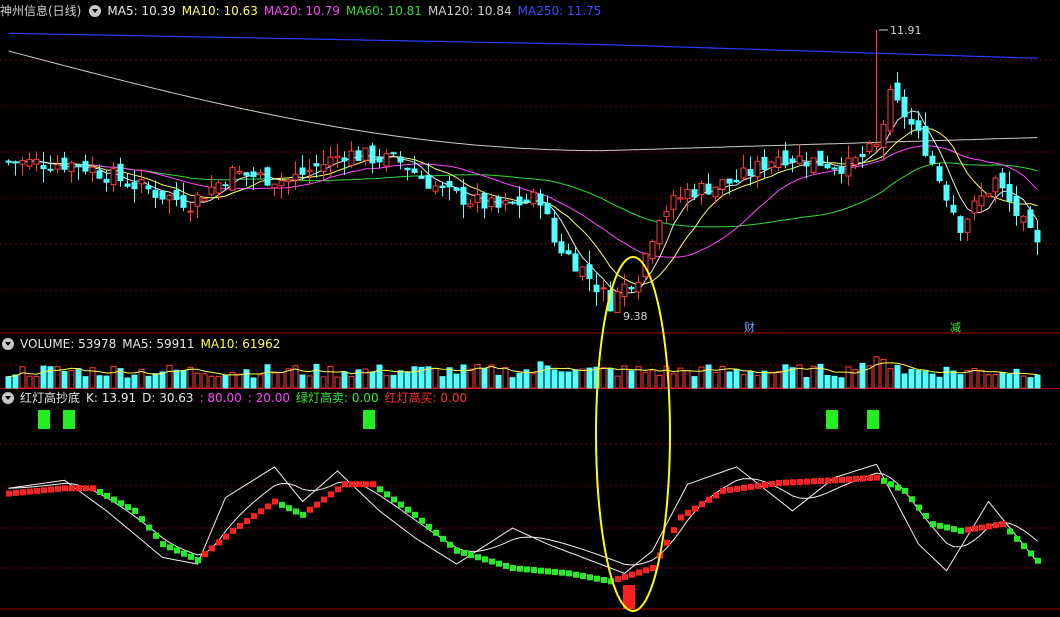  Describe the element at coordinates (111, 398) in the screenshot. I see `k-readout: K: 13.91` at that location.